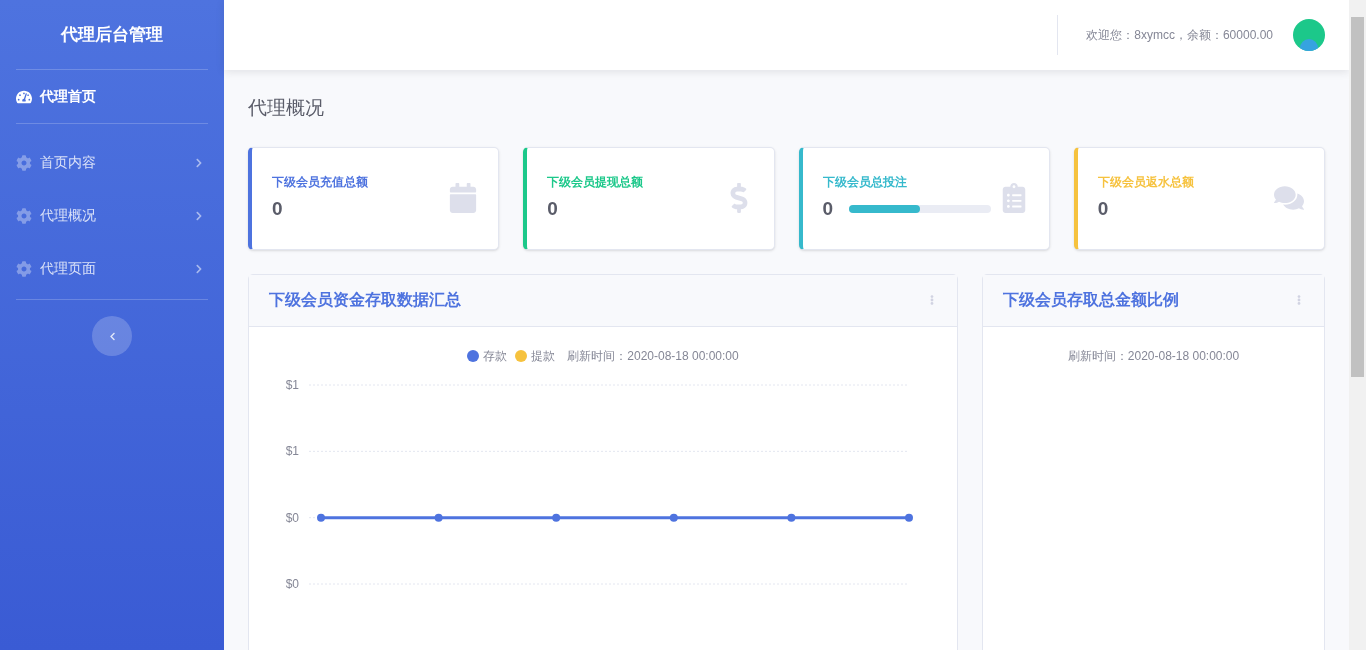 This screenshot has height=650, width=1366. What do you see at coordinates (112, 162) in the screenshot?
I see `sidebar-item: 首页内容` at bounding box center [112, 162].